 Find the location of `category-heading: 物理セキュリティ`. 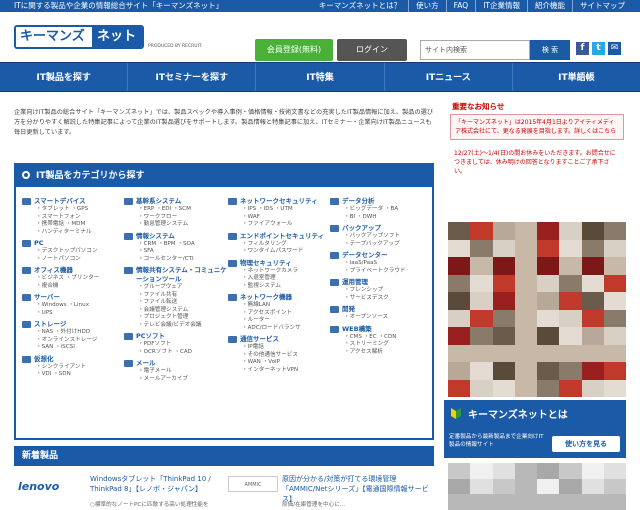

category-heading: 物理セキュリティ is located at coordinates (280, 263).